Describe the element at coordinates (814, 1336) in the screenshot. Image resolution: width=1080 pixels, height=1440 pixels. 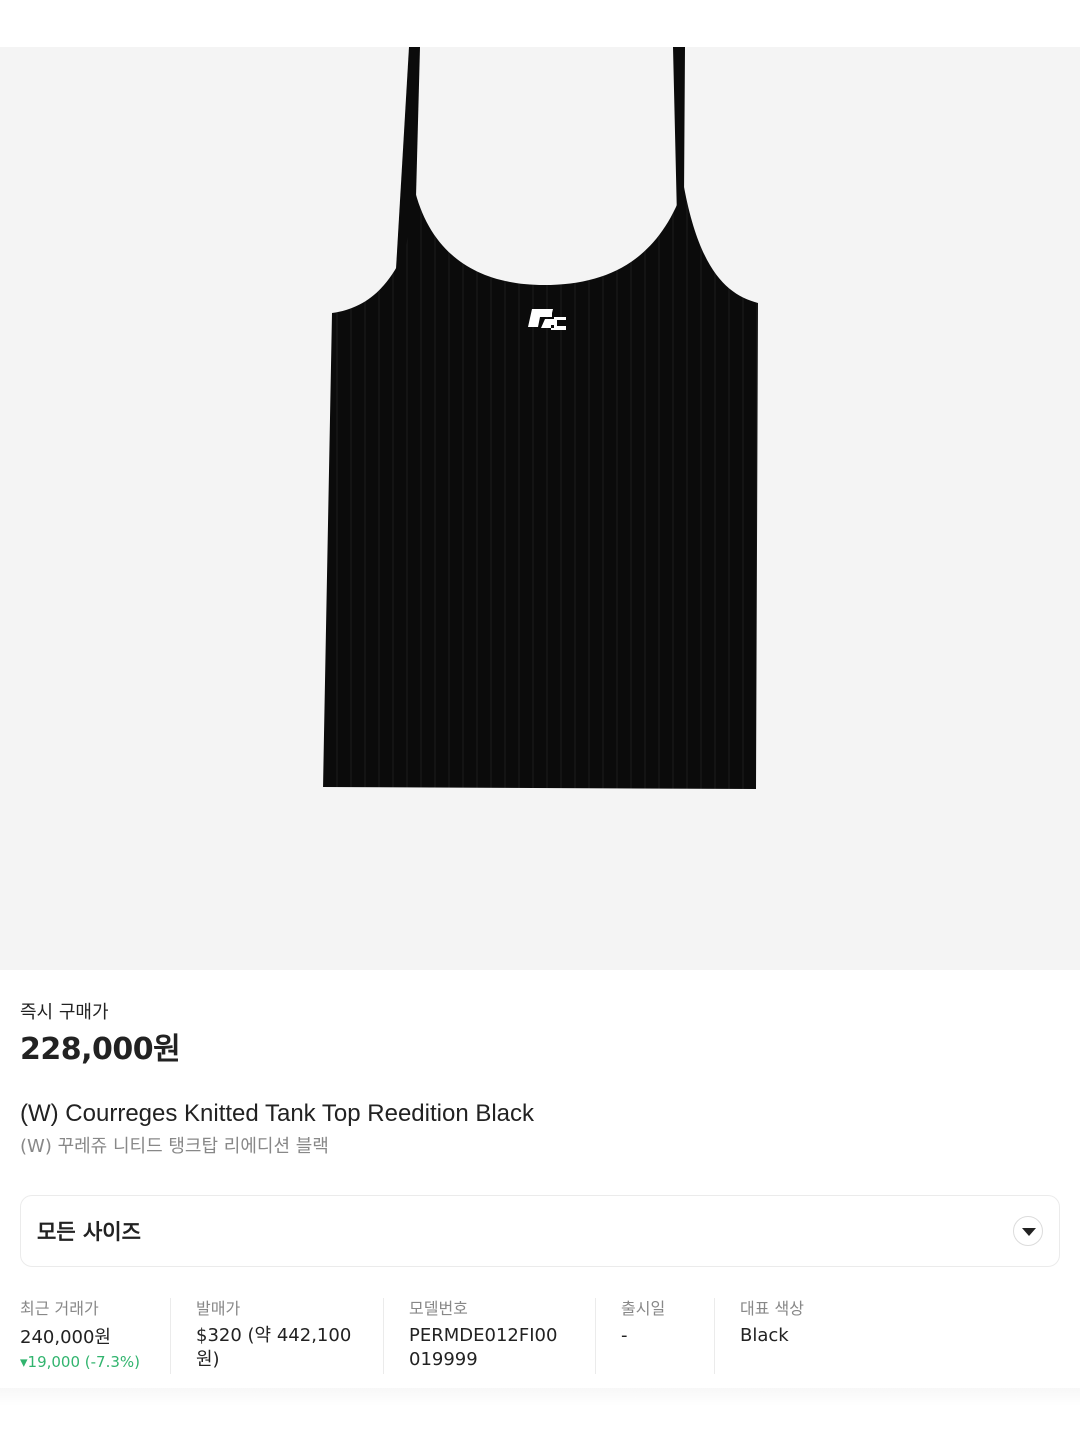
I see `detail-color: 대표 색상 Black` at that location.